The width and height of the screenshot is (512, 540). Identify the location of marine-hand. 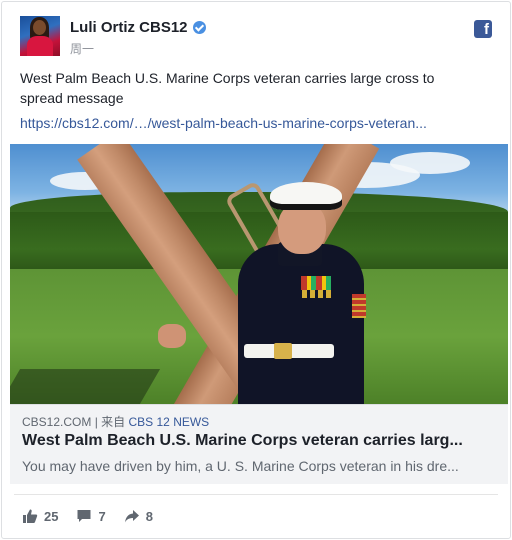
(172, 336).